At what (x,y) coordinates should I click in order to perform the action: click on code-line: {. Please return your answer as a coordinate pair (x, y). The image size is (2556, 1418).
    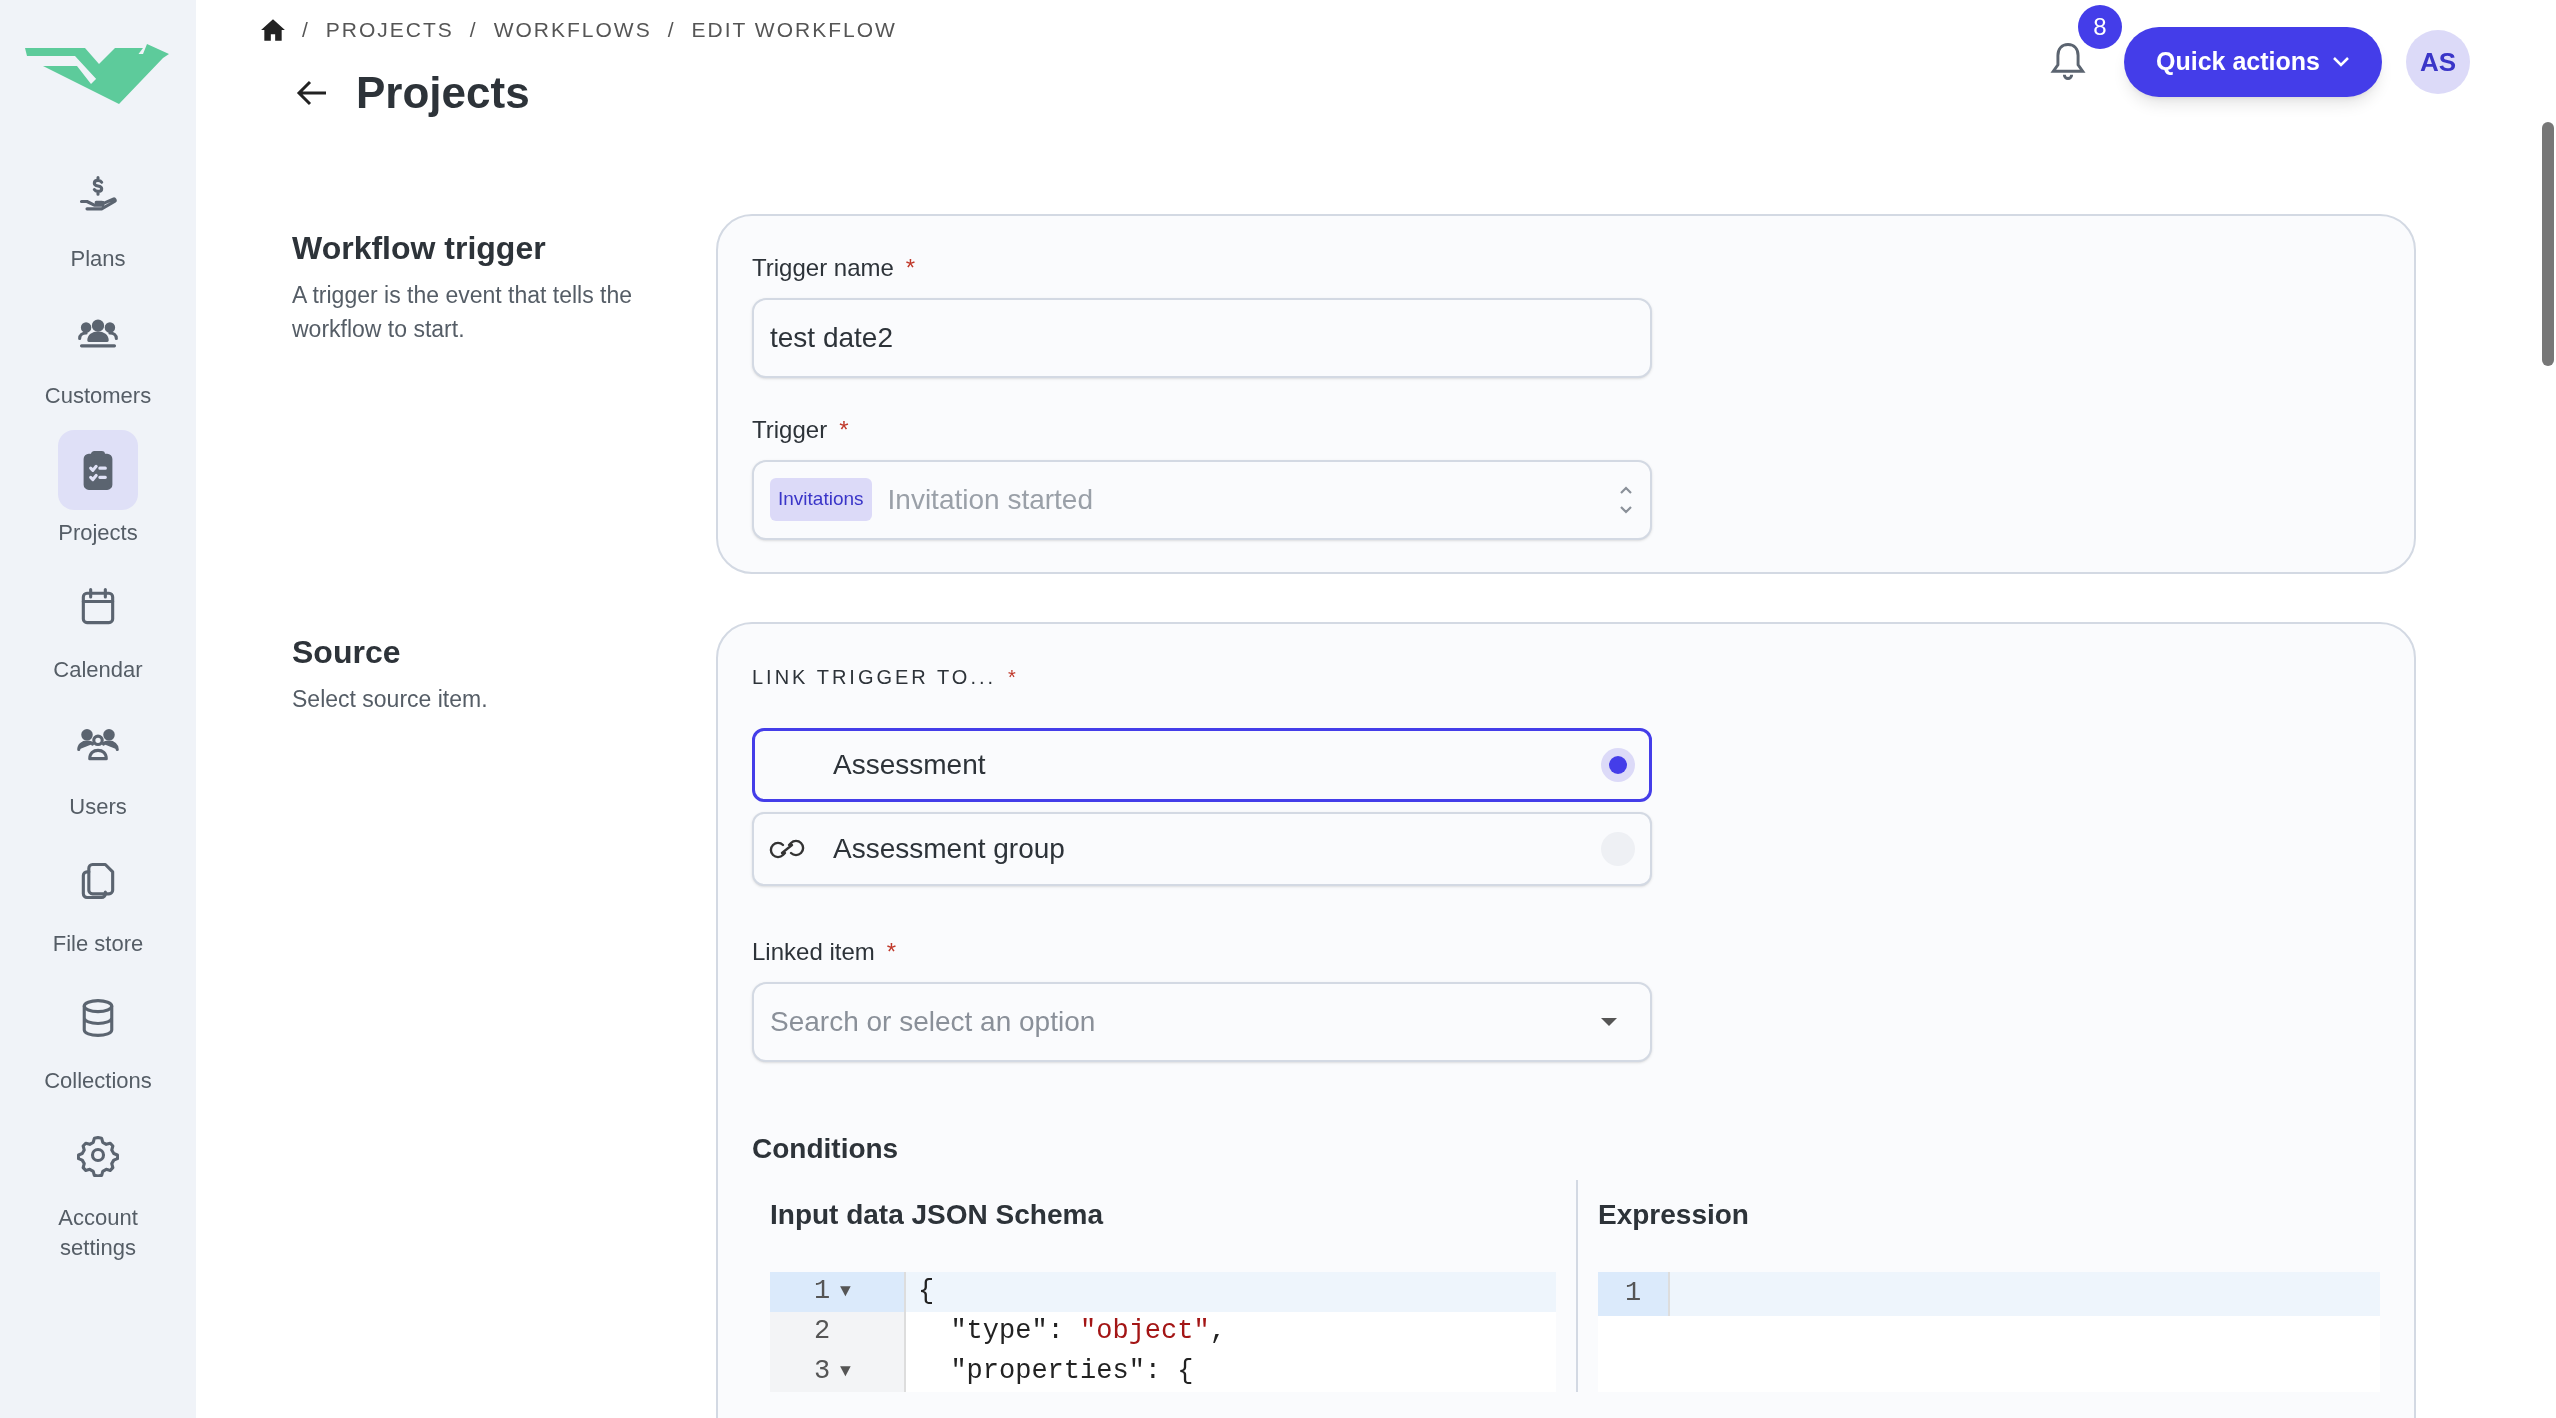
    Looking at the image, I should click on (926, 1292).